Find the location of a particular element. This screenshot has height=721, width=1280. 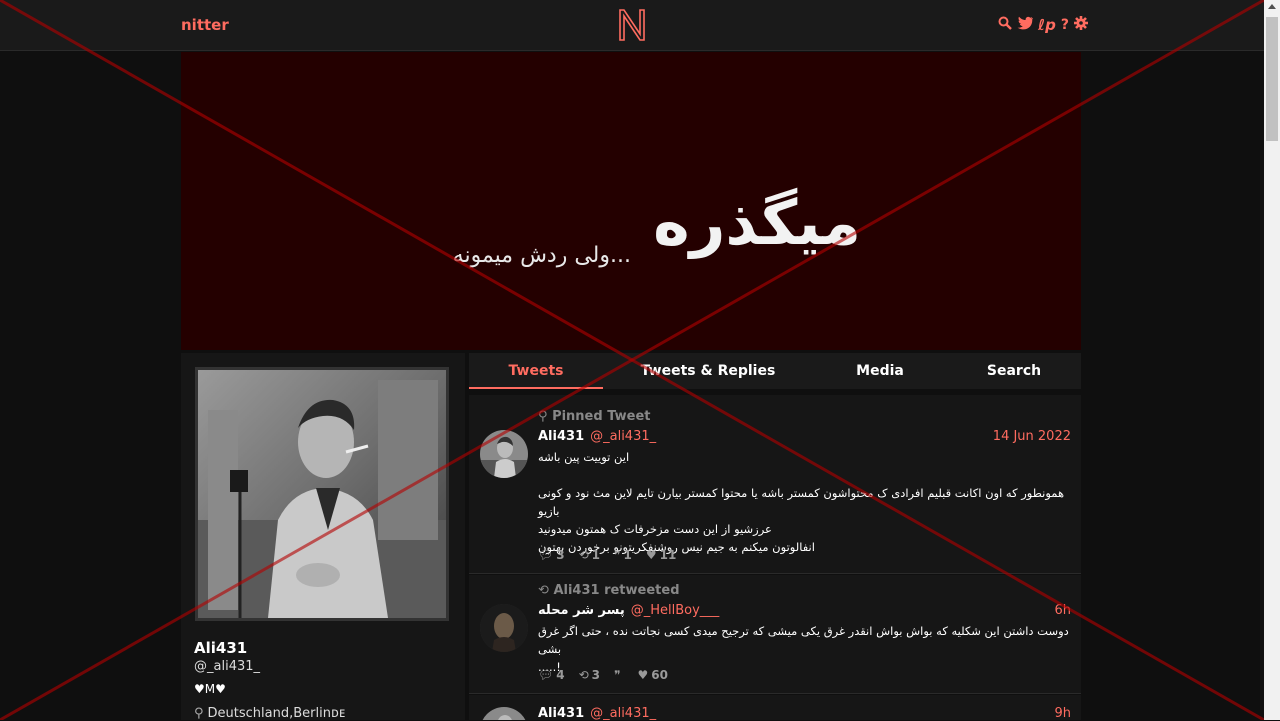

tab-search: Search is located at coordinates (1014, 371).